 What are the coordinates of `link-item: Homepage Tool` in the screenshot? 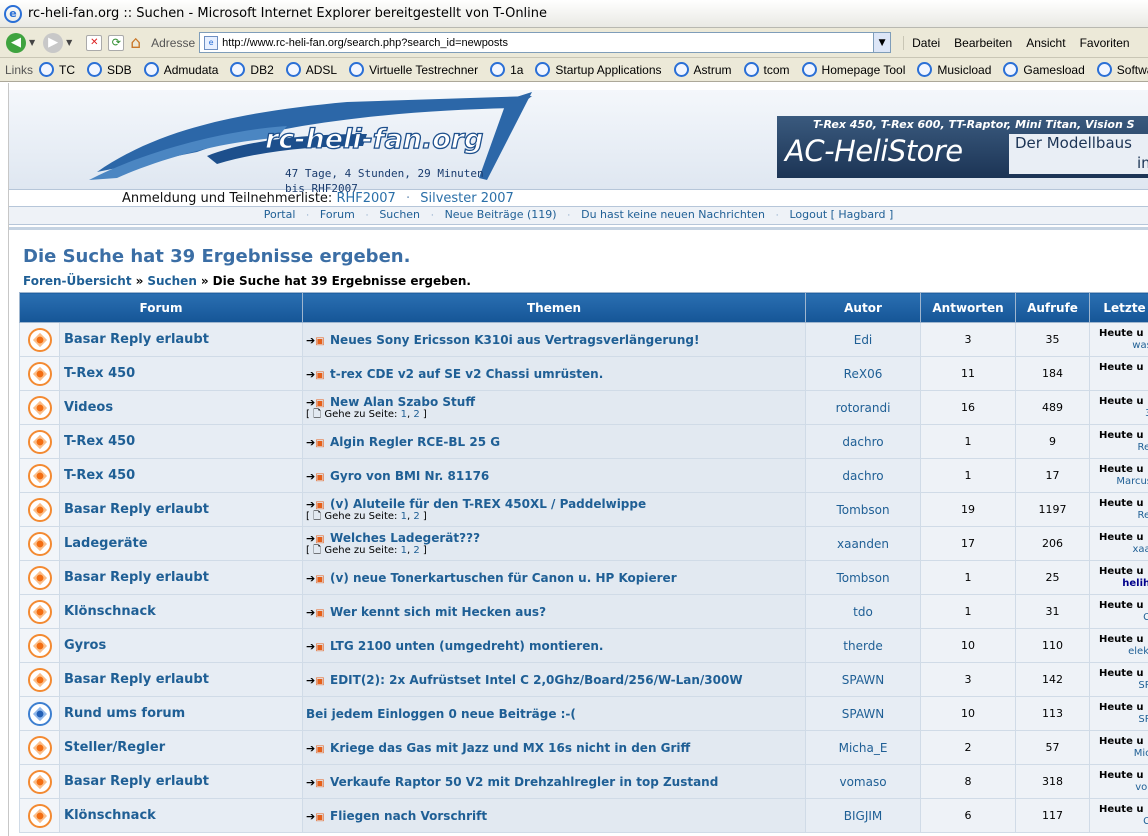 It's located at (853, 69).